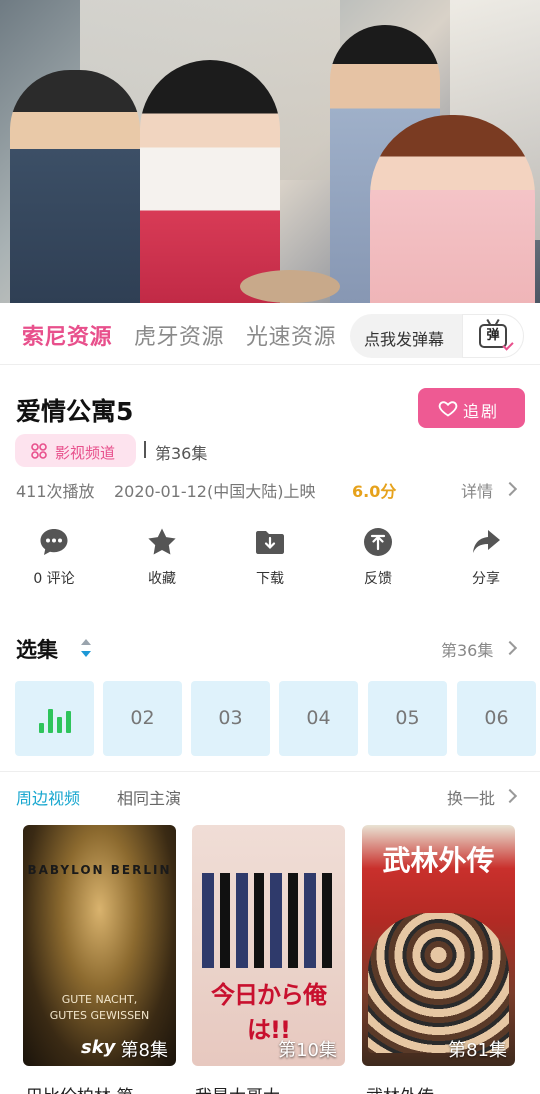 The image size is (540, 1094). Describe the element at coordinates (467, 649) in the screenshot. I see `episodes-current: 第36集` at that location.